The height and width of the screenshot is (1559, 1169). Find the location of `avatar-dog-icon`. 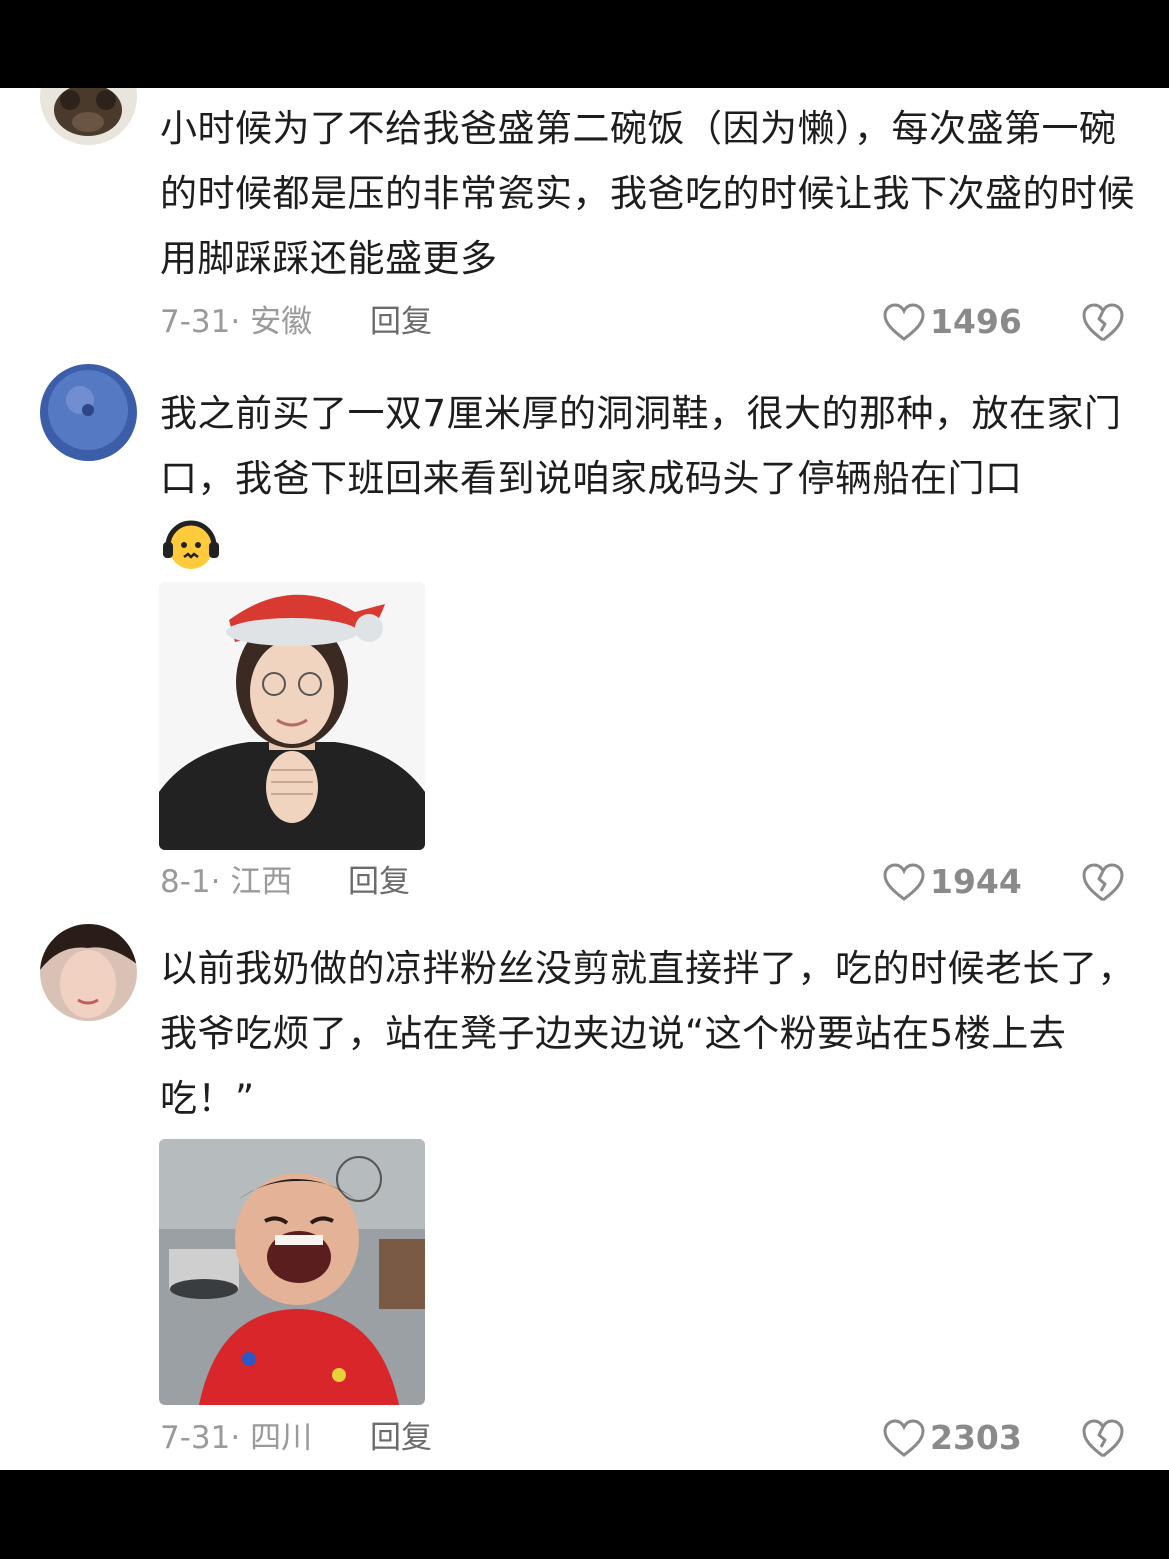

avatar-dog-icon is located at coordinates (88, 116).